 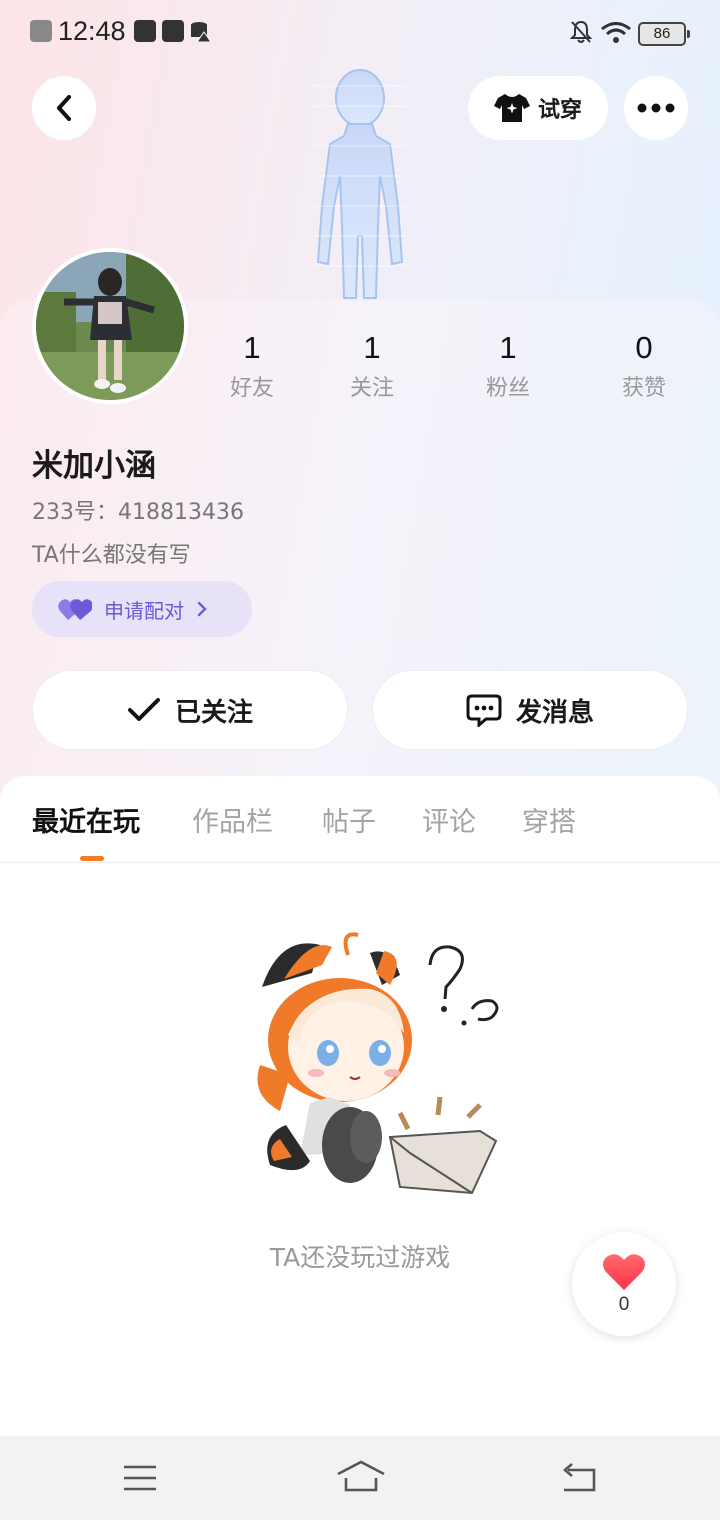 I want to click on menu-icon, so click(x=140, y=1478).